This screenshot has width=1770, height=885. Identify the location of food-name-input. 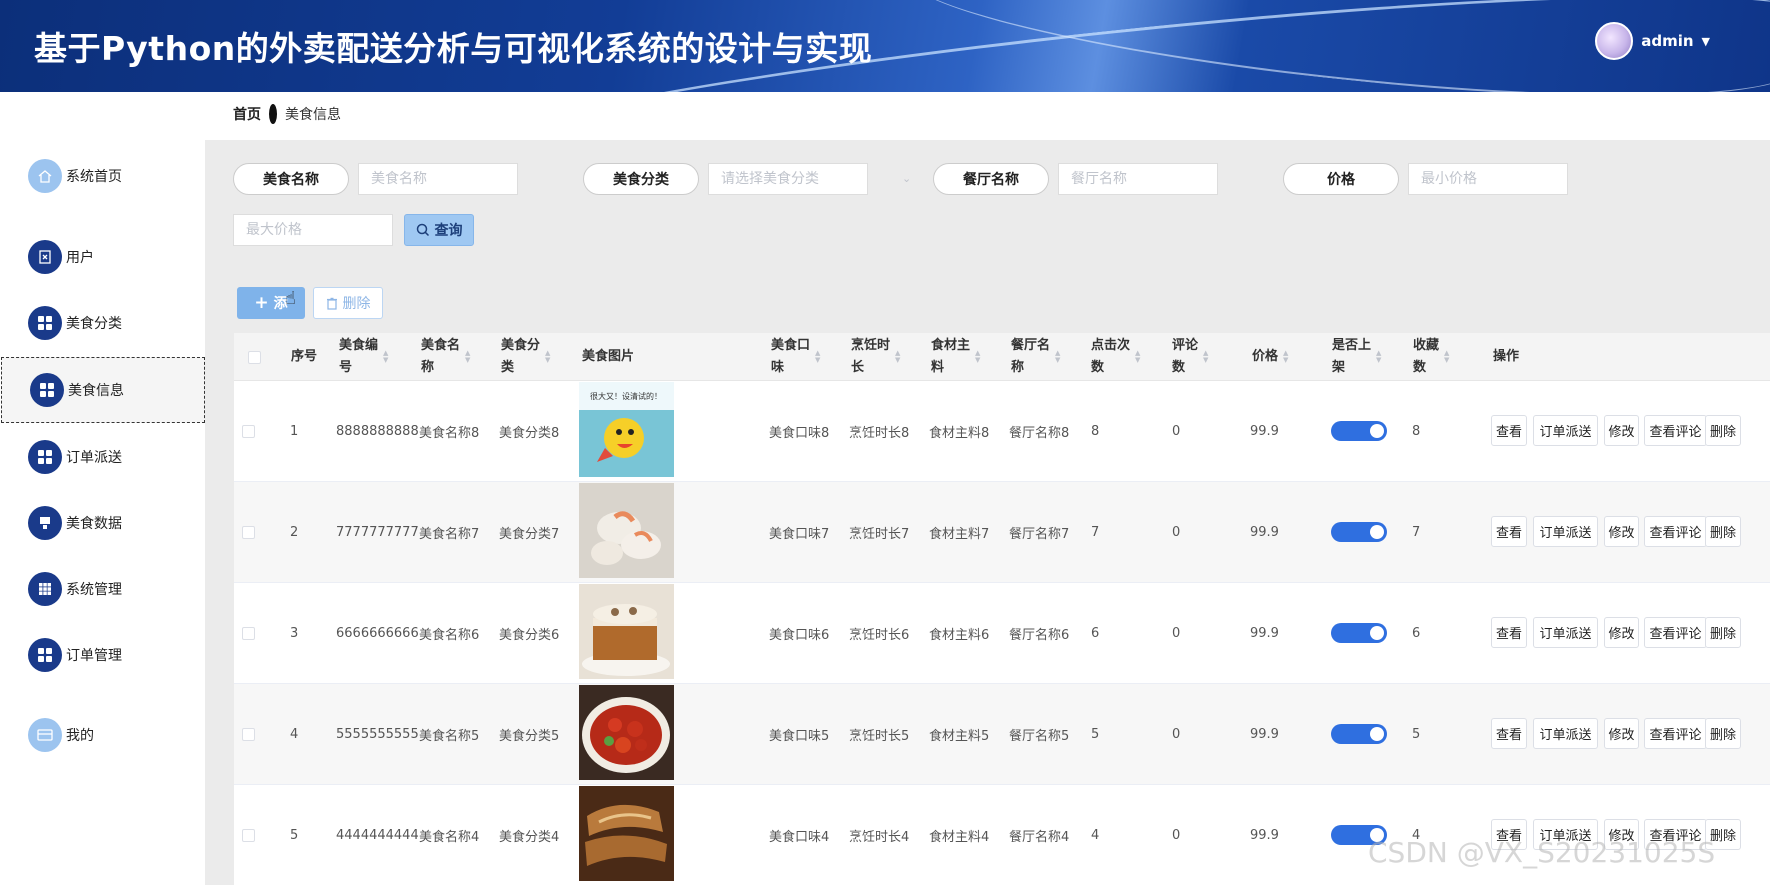
(438, 179).